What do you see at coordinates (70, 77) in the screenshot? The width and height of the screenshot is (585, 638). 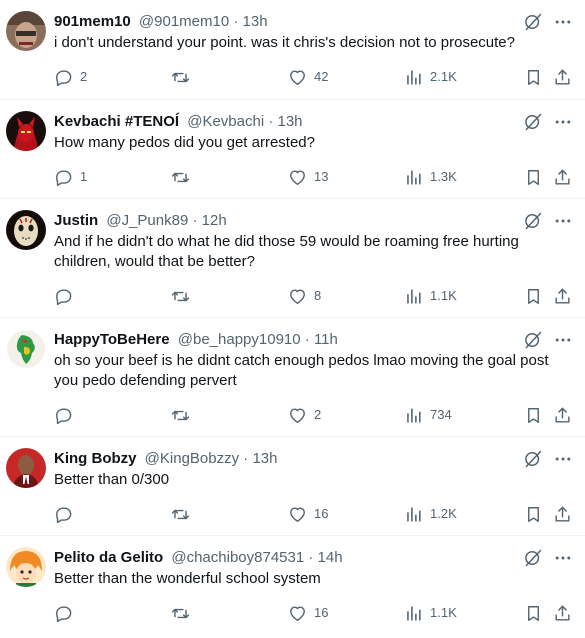 I see `reply-button: 2` at bounding box center [70, 77].